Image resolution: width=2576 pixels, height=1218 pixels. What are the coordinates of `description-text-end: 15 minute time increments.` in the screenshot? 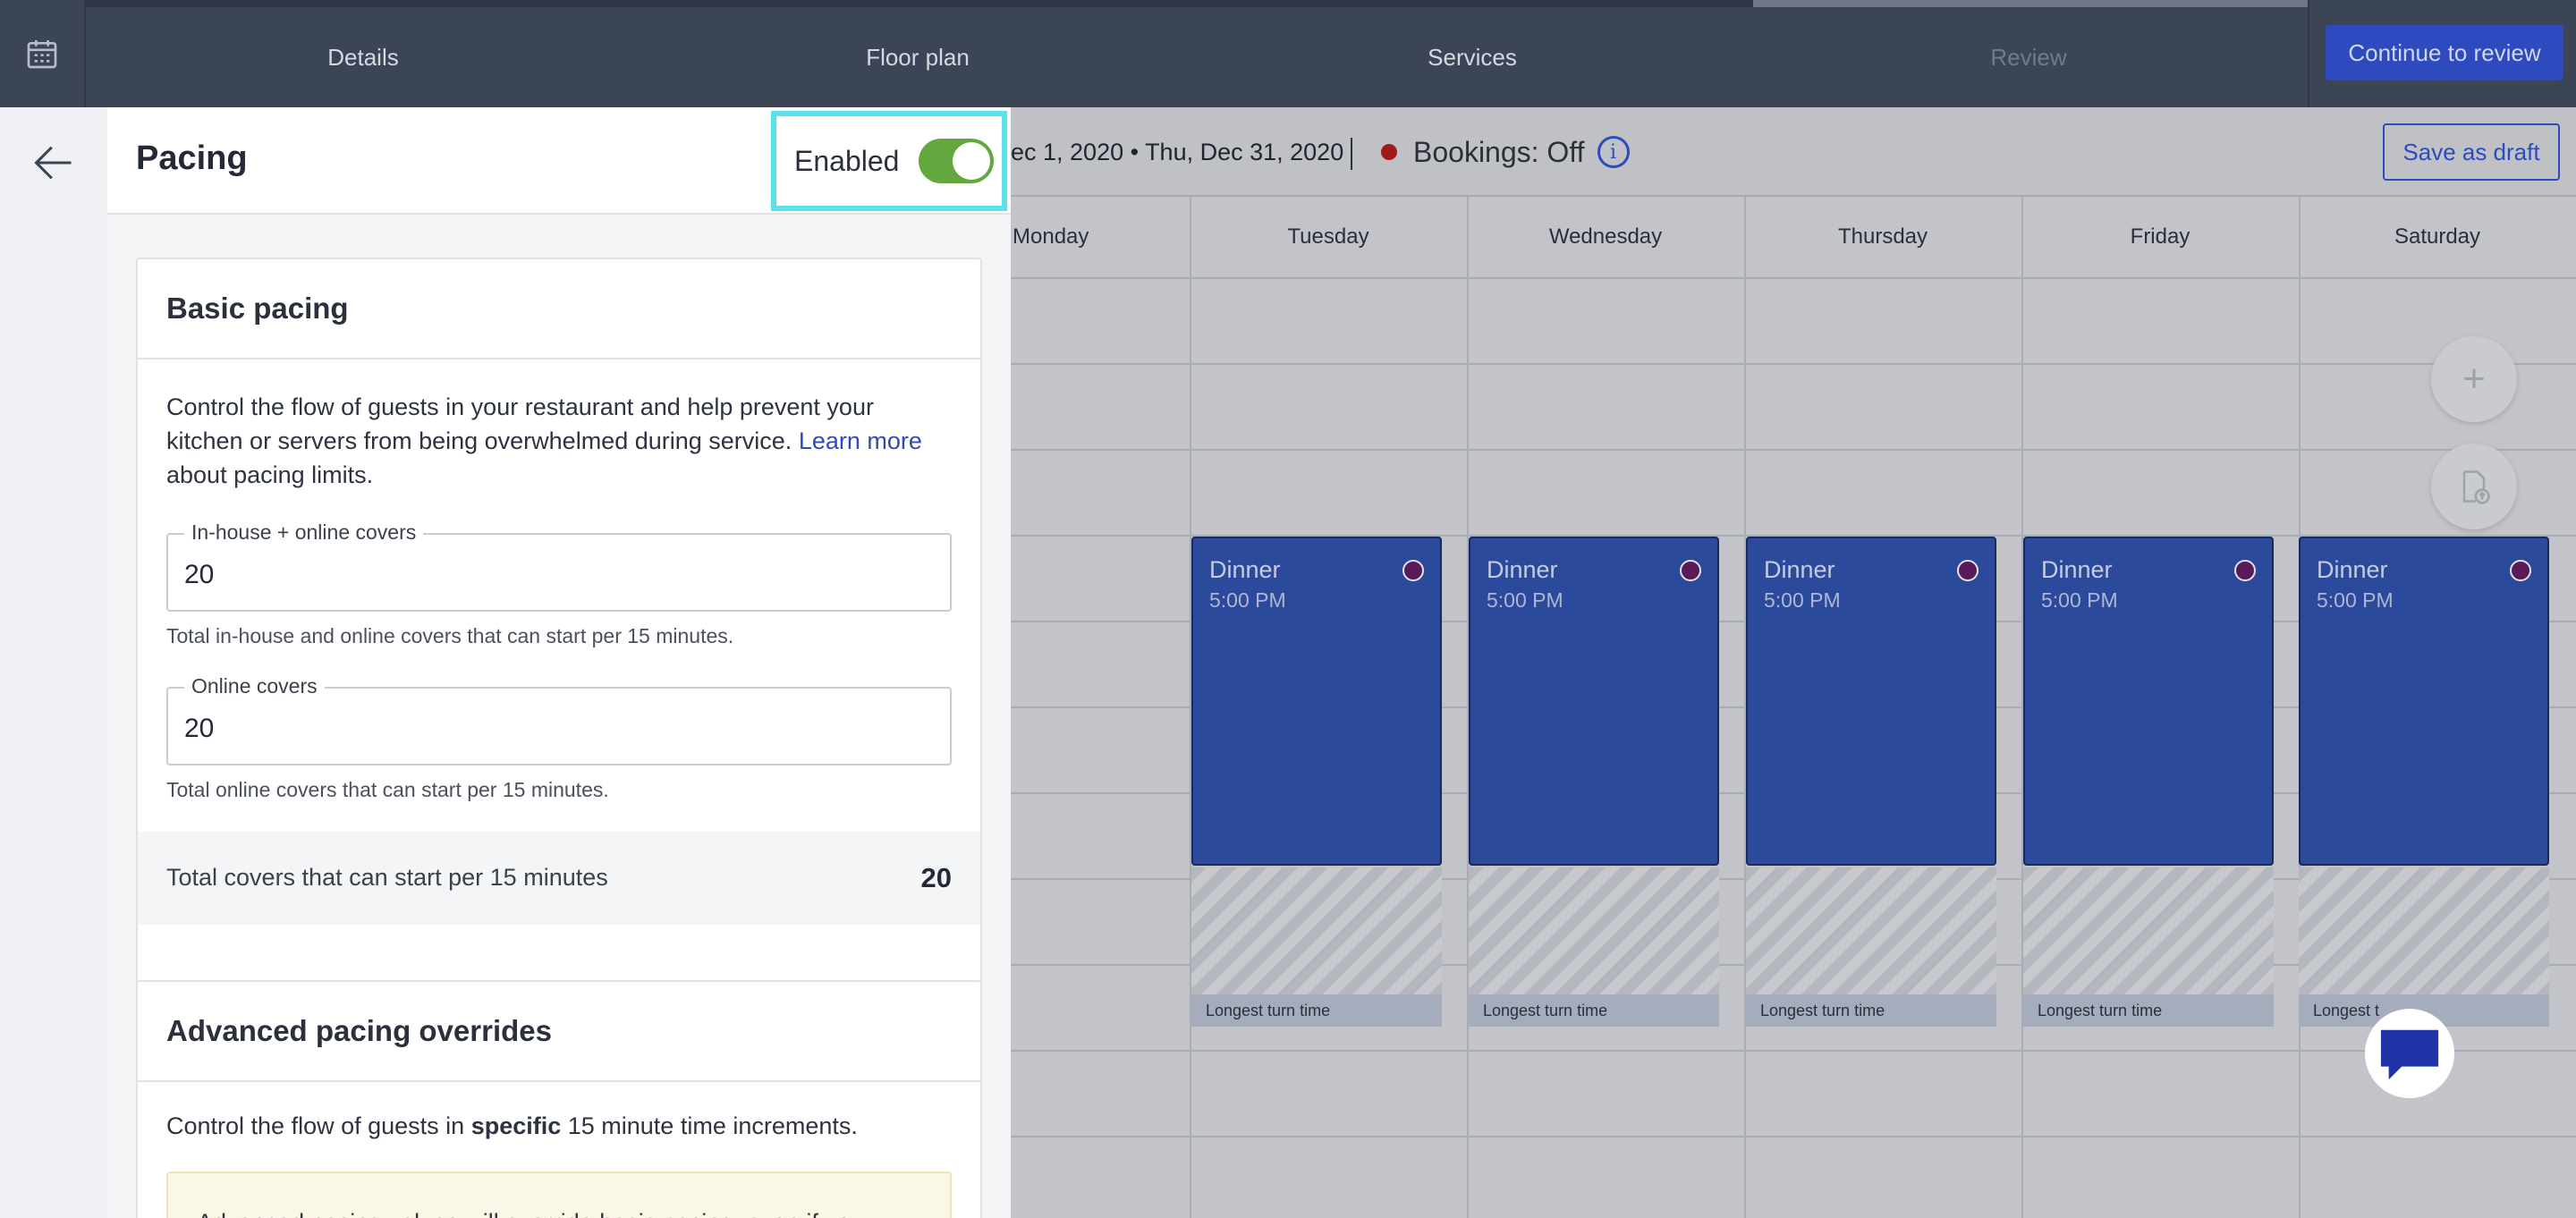 It's located at (709, 1125).